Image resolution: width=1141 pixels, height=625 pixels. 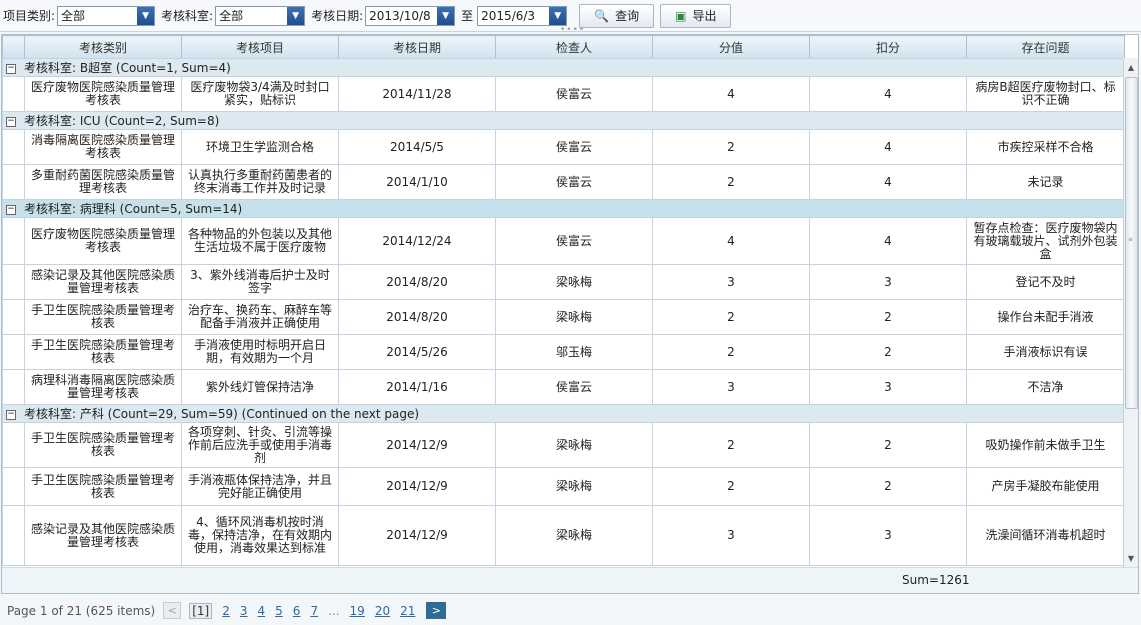 What do you see at coordinates (260, 15) in the screenshot?
I see `dept-select: 全部 ▼` at bounding box center [260, 15].